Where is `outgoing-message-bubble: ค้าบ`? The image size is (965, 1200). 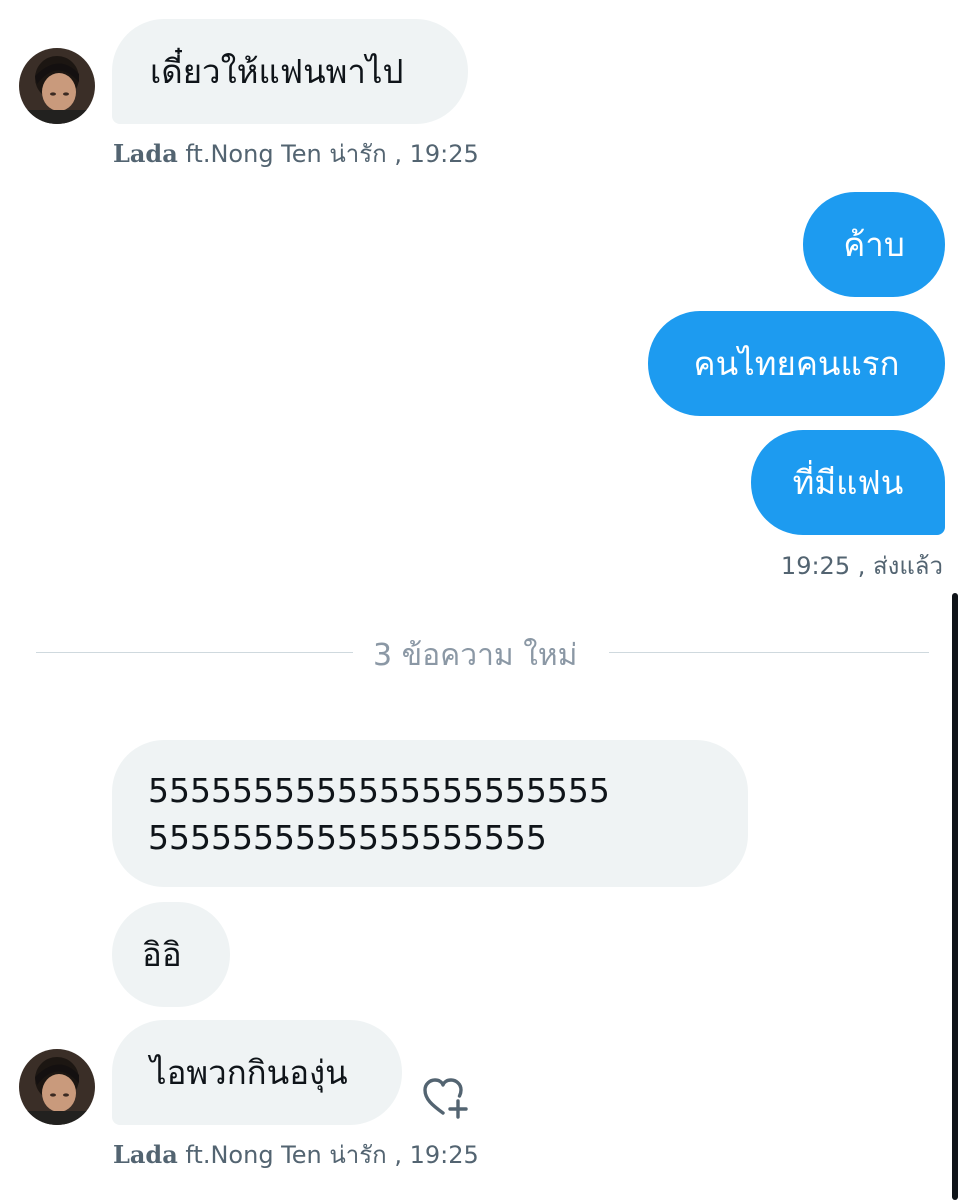
outgoing-message-bubble: ค้าบ is located at coordinates (874, 244).